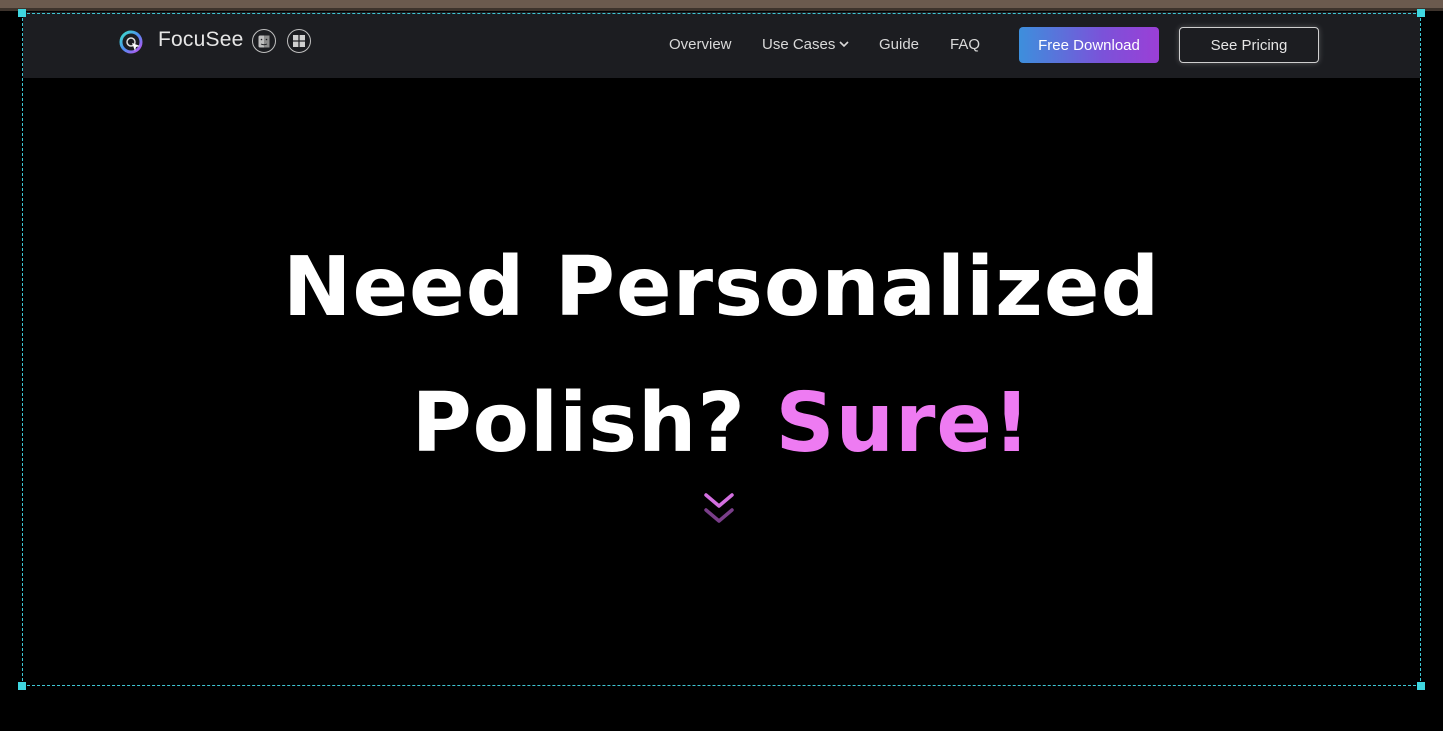 This screenshot has width=1443, height=731. I want to click on free-download-button: Free Download, so click(1089, 45).